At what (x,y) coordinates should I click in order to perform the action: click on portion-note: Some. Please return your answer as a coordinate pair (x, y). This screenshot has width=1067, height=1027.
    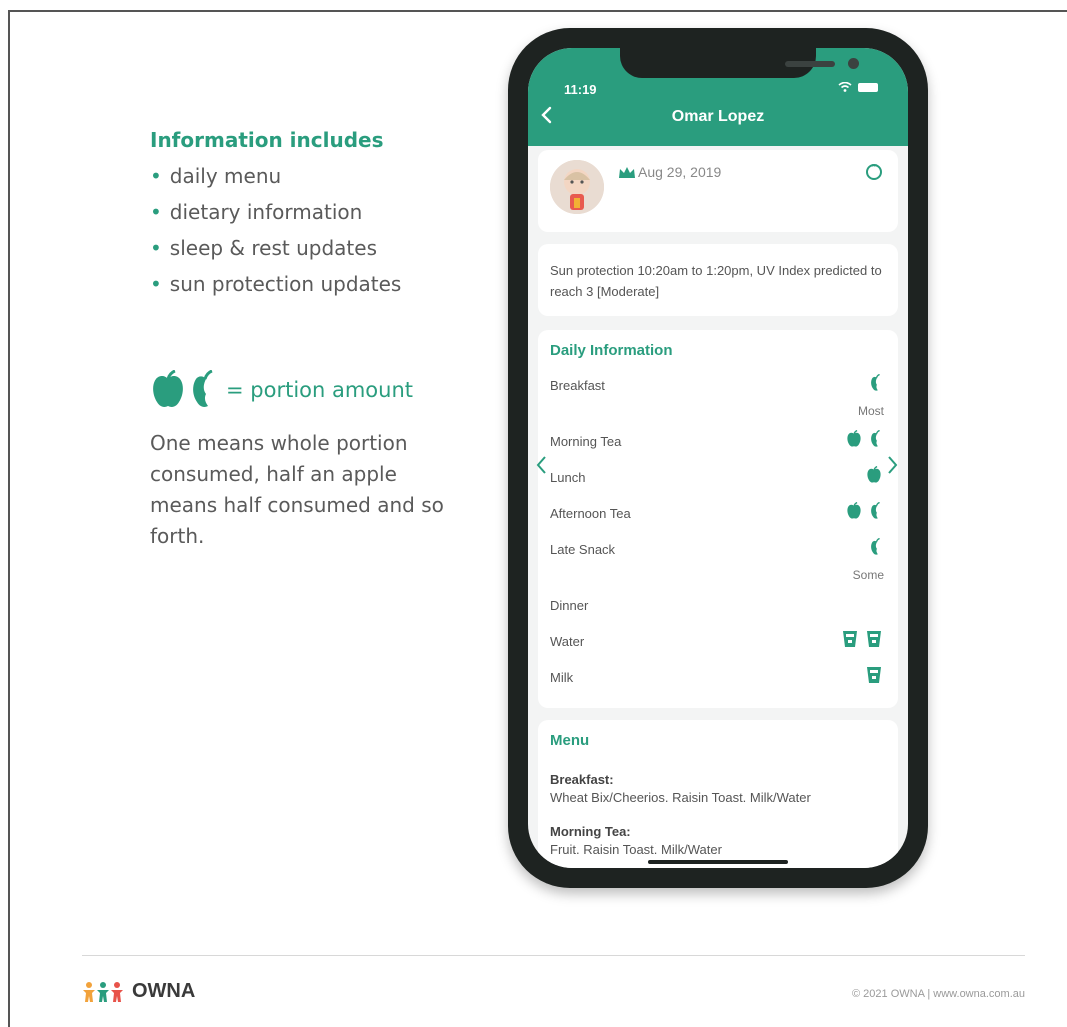
    Looking at the image, I should click on (868, 575).